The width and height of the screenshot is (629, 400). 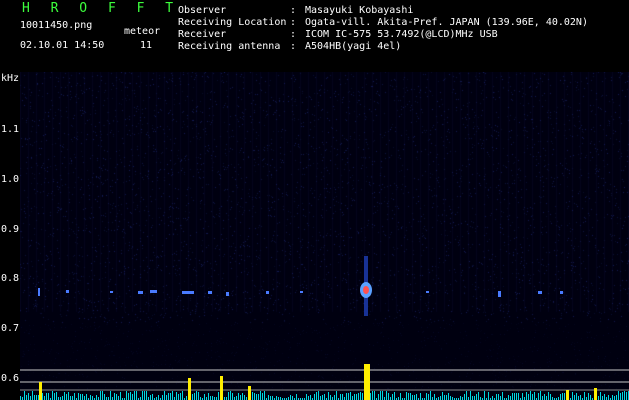 What do you see at coordinates (401, 34) in the screenshot?
I see `receiver-value: ICOM IC-575 53.7492(@LCD)MHz USB` at bounding box center [401, 34].